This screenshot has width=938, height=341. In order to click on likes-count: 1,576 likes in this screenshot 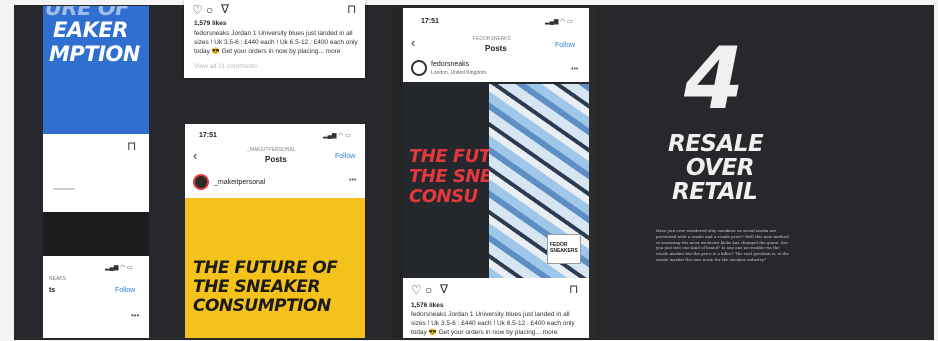, I will do `click(427, 305)`.